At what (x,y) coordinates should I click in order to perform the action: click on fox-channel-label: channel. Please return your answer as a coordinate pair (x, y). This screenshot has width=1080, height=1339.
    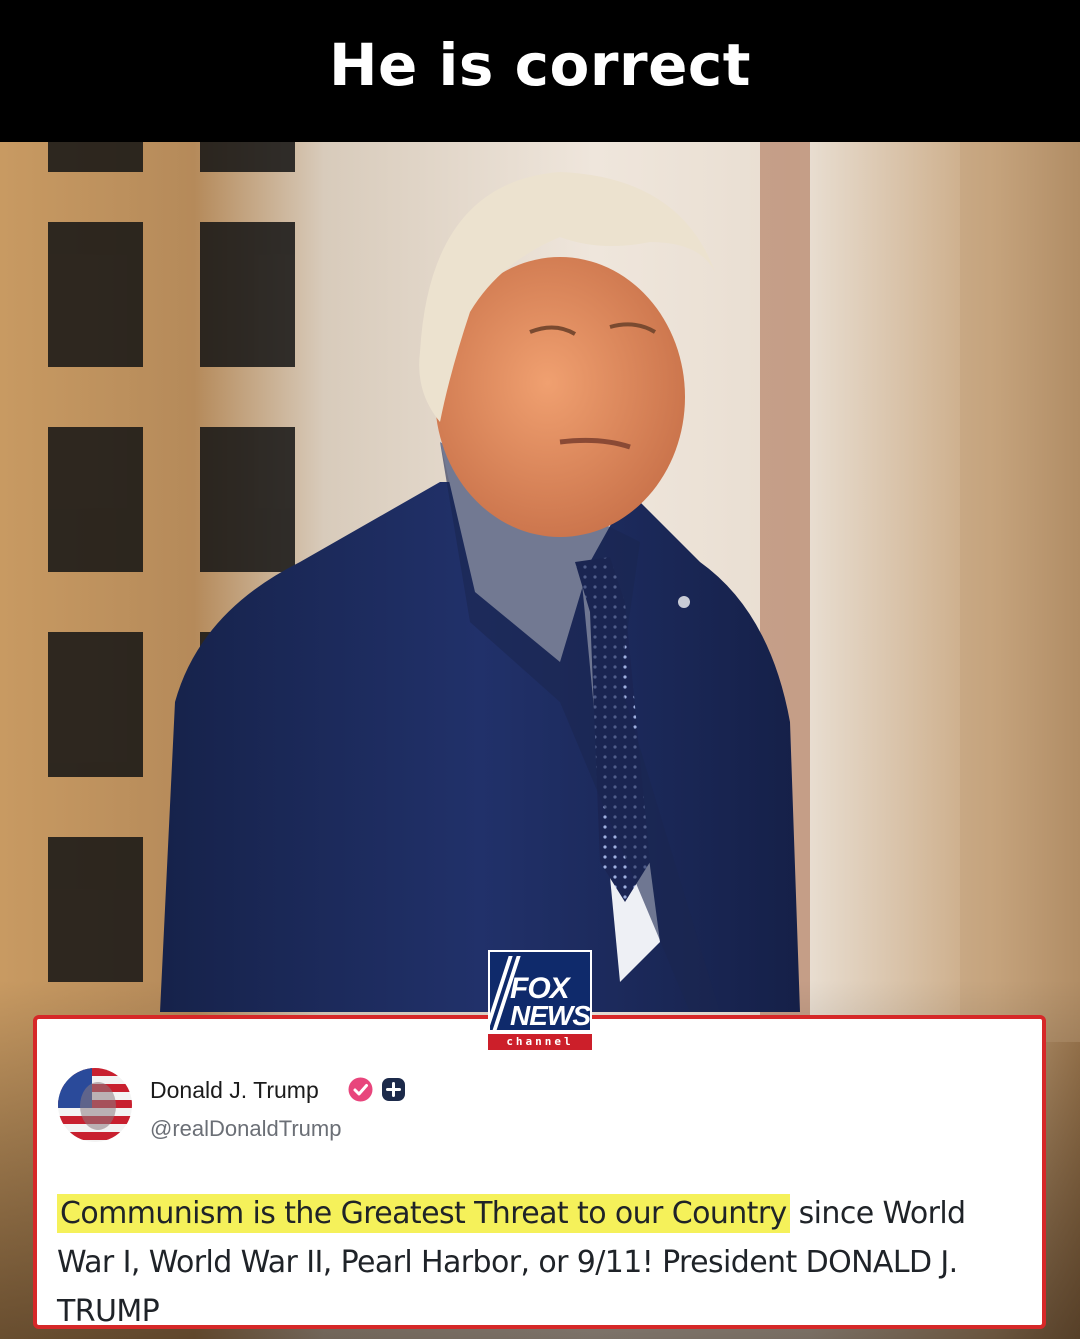
    Looking at the image, I should click on (540, 1042).